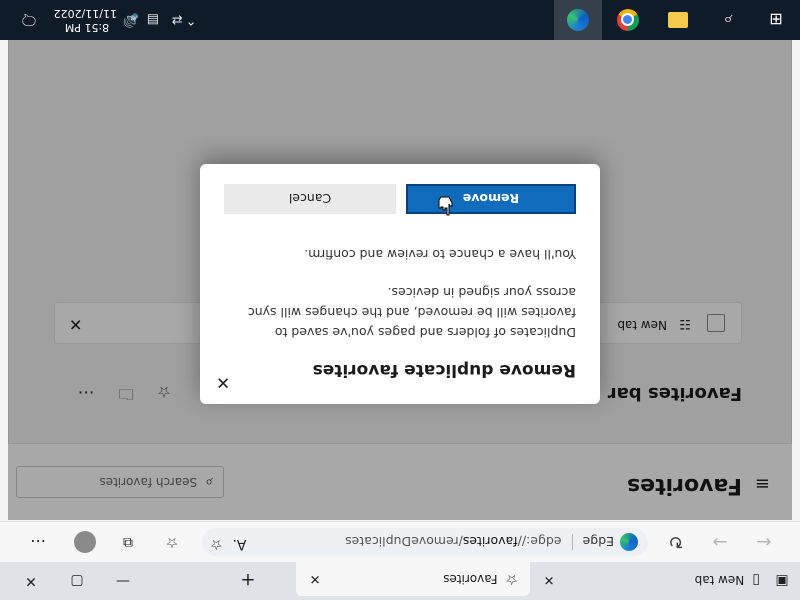  Describe the element at coordinates (177, 20) in the screenshot. I see `sync-icon: ⇄` at that location.